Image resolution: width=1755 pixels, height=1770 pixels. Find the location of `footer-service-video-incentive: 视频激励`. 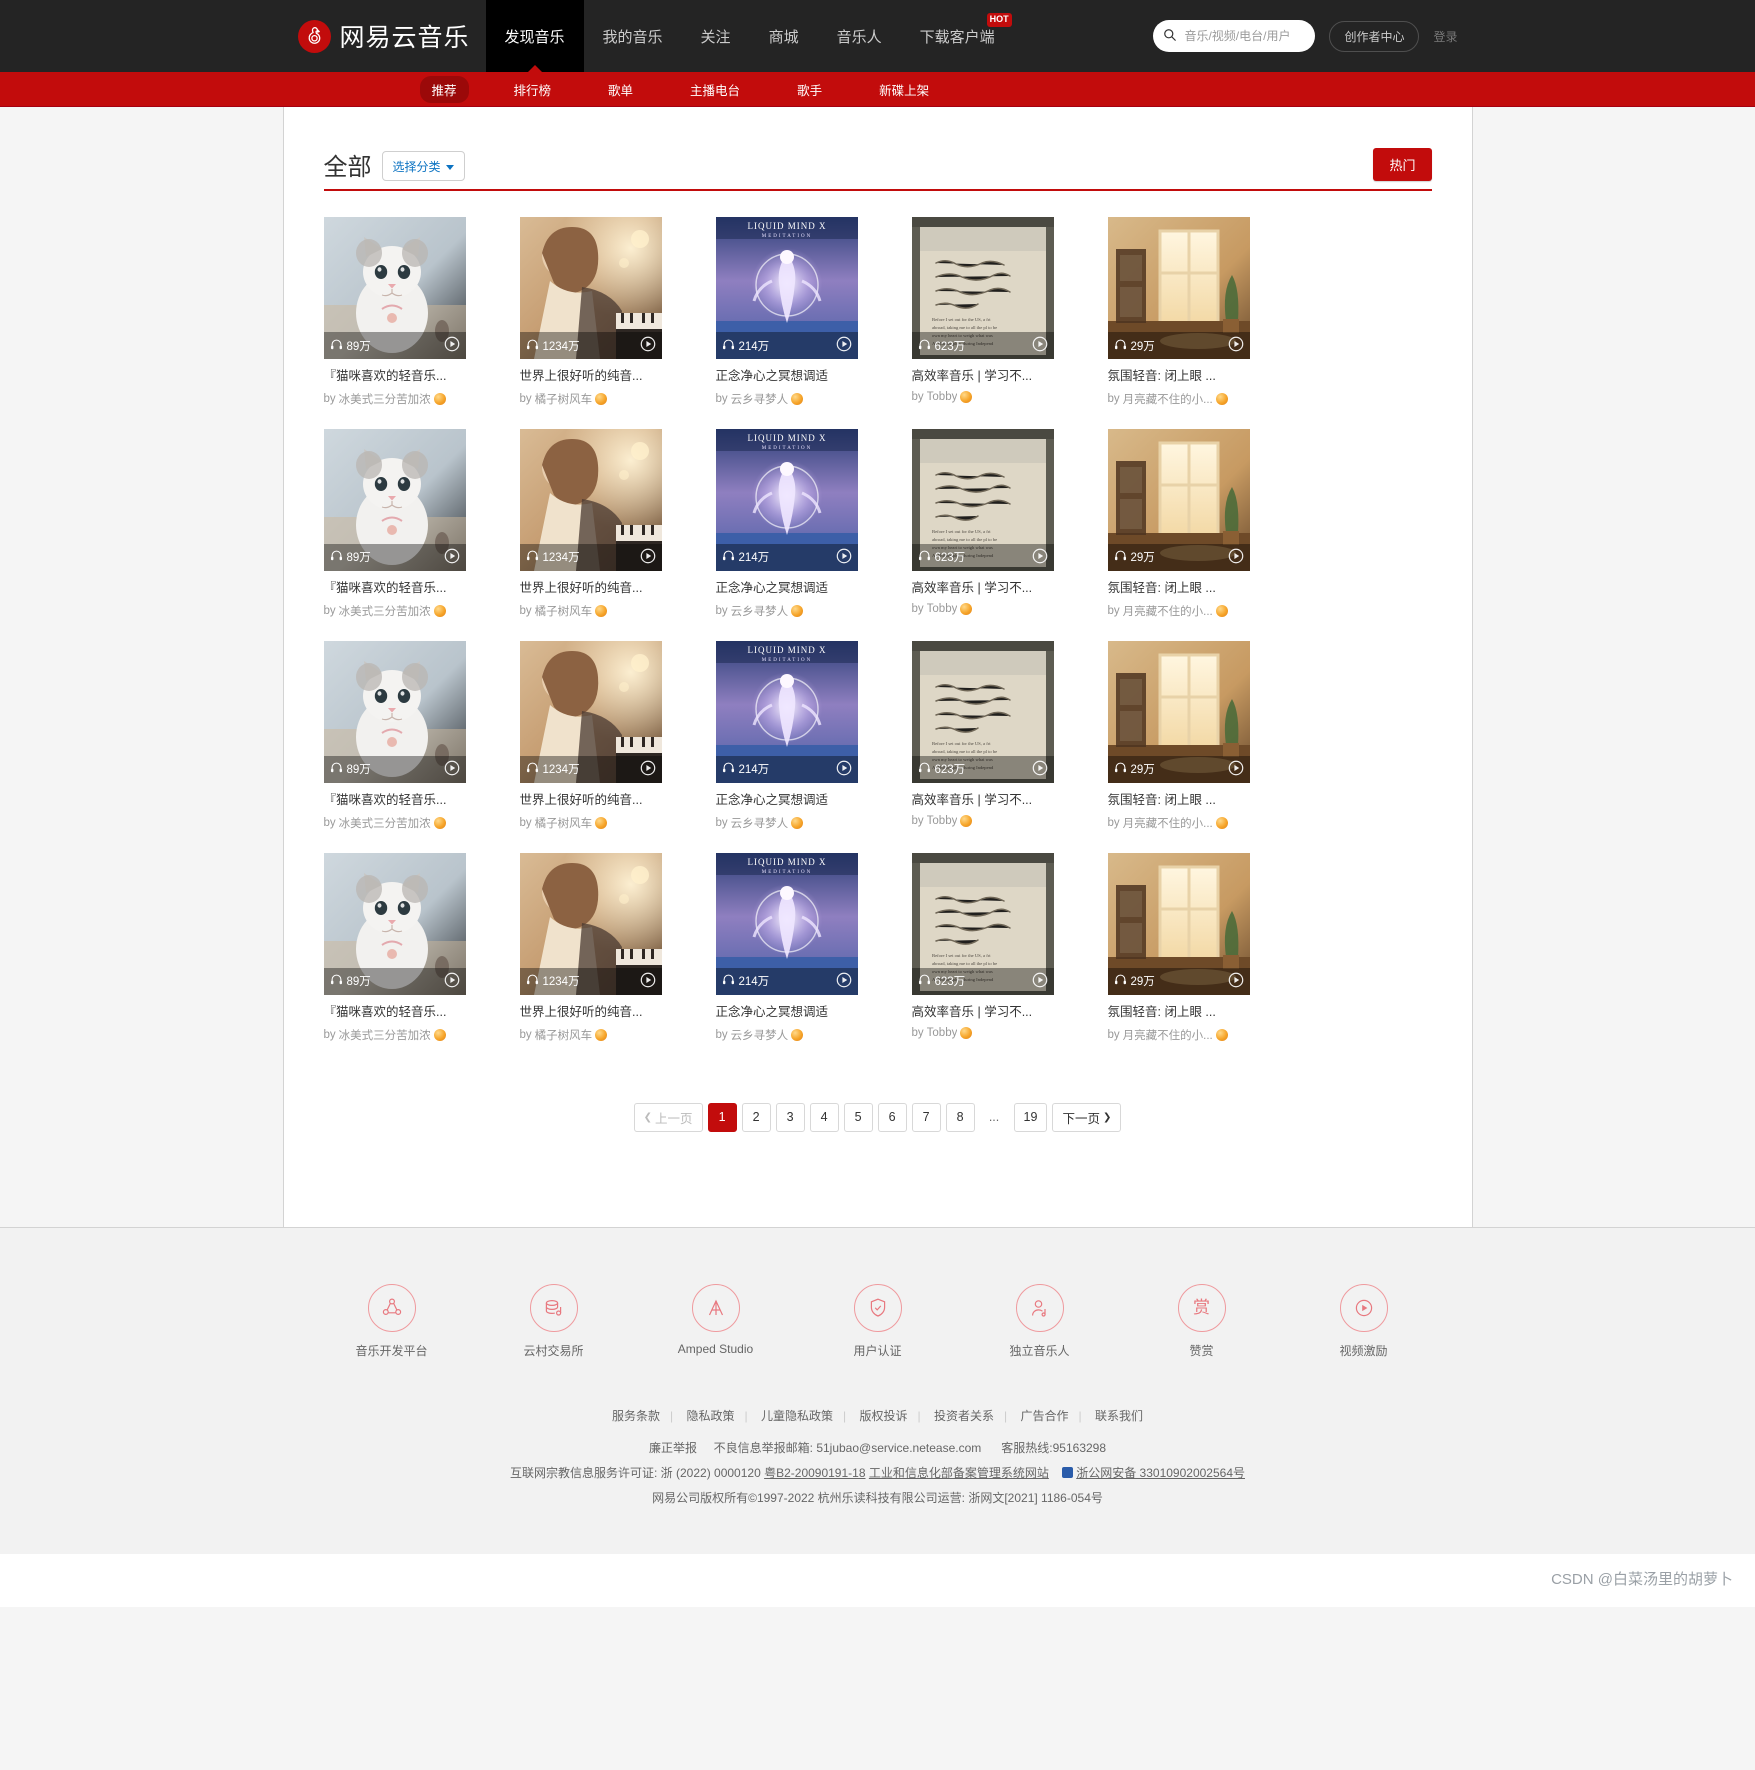

footer-service-video-incentive: 视频激励 is located at coordinates (1364, 1321).